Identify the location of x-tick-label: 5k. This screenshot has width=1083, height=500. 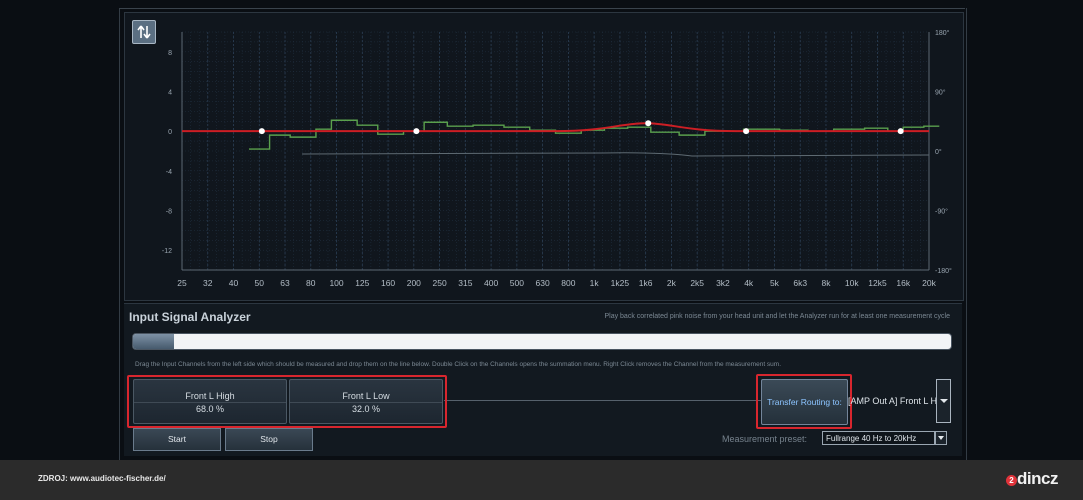
(775, 283).